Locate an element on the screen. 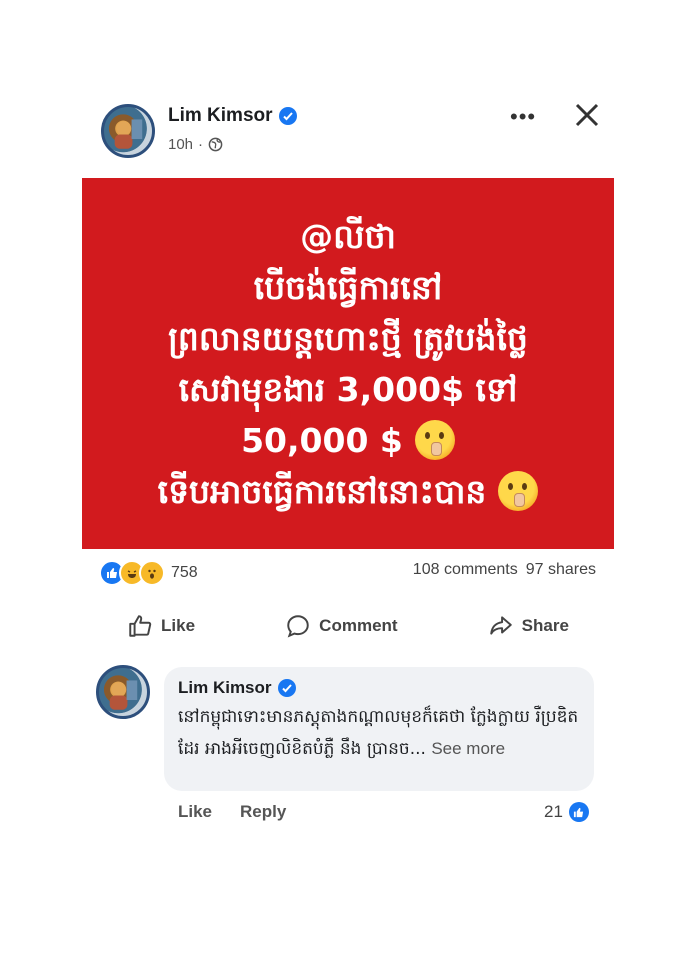 This screenshot has height=960, width=696. comment-like-button: Like is located at coordinates (195, 812).